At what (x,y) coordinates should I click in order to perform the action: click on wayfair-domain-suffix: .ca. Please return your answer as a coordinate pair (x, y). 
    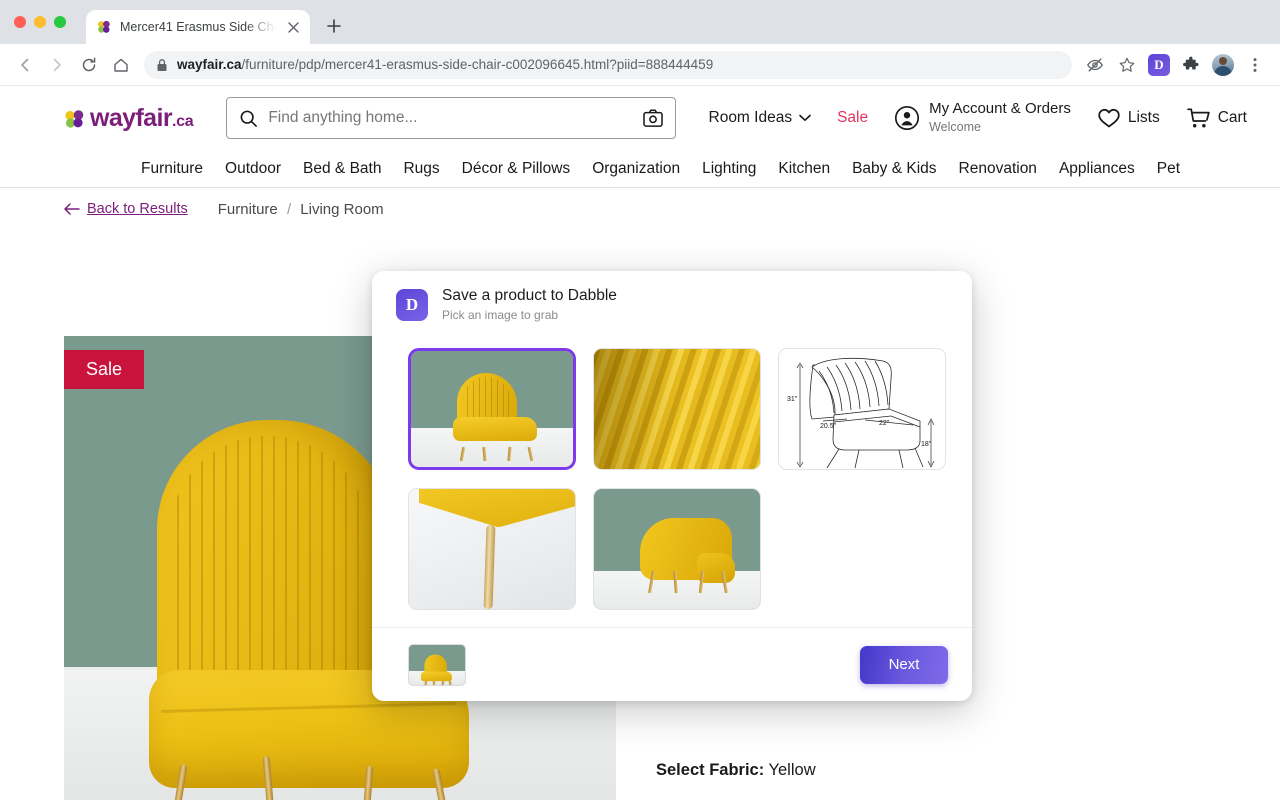
    Looking at the image, I should click on (182, 121).